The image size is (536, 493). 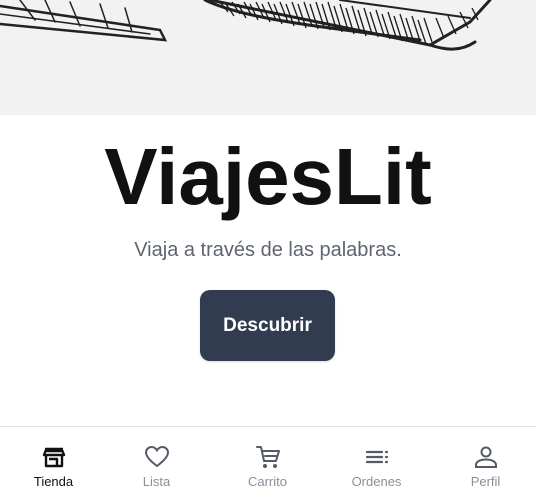 What do you see at coordinates (376, 457) in the screenshot?
I see `list-icon` at bounding box center [376, 457].